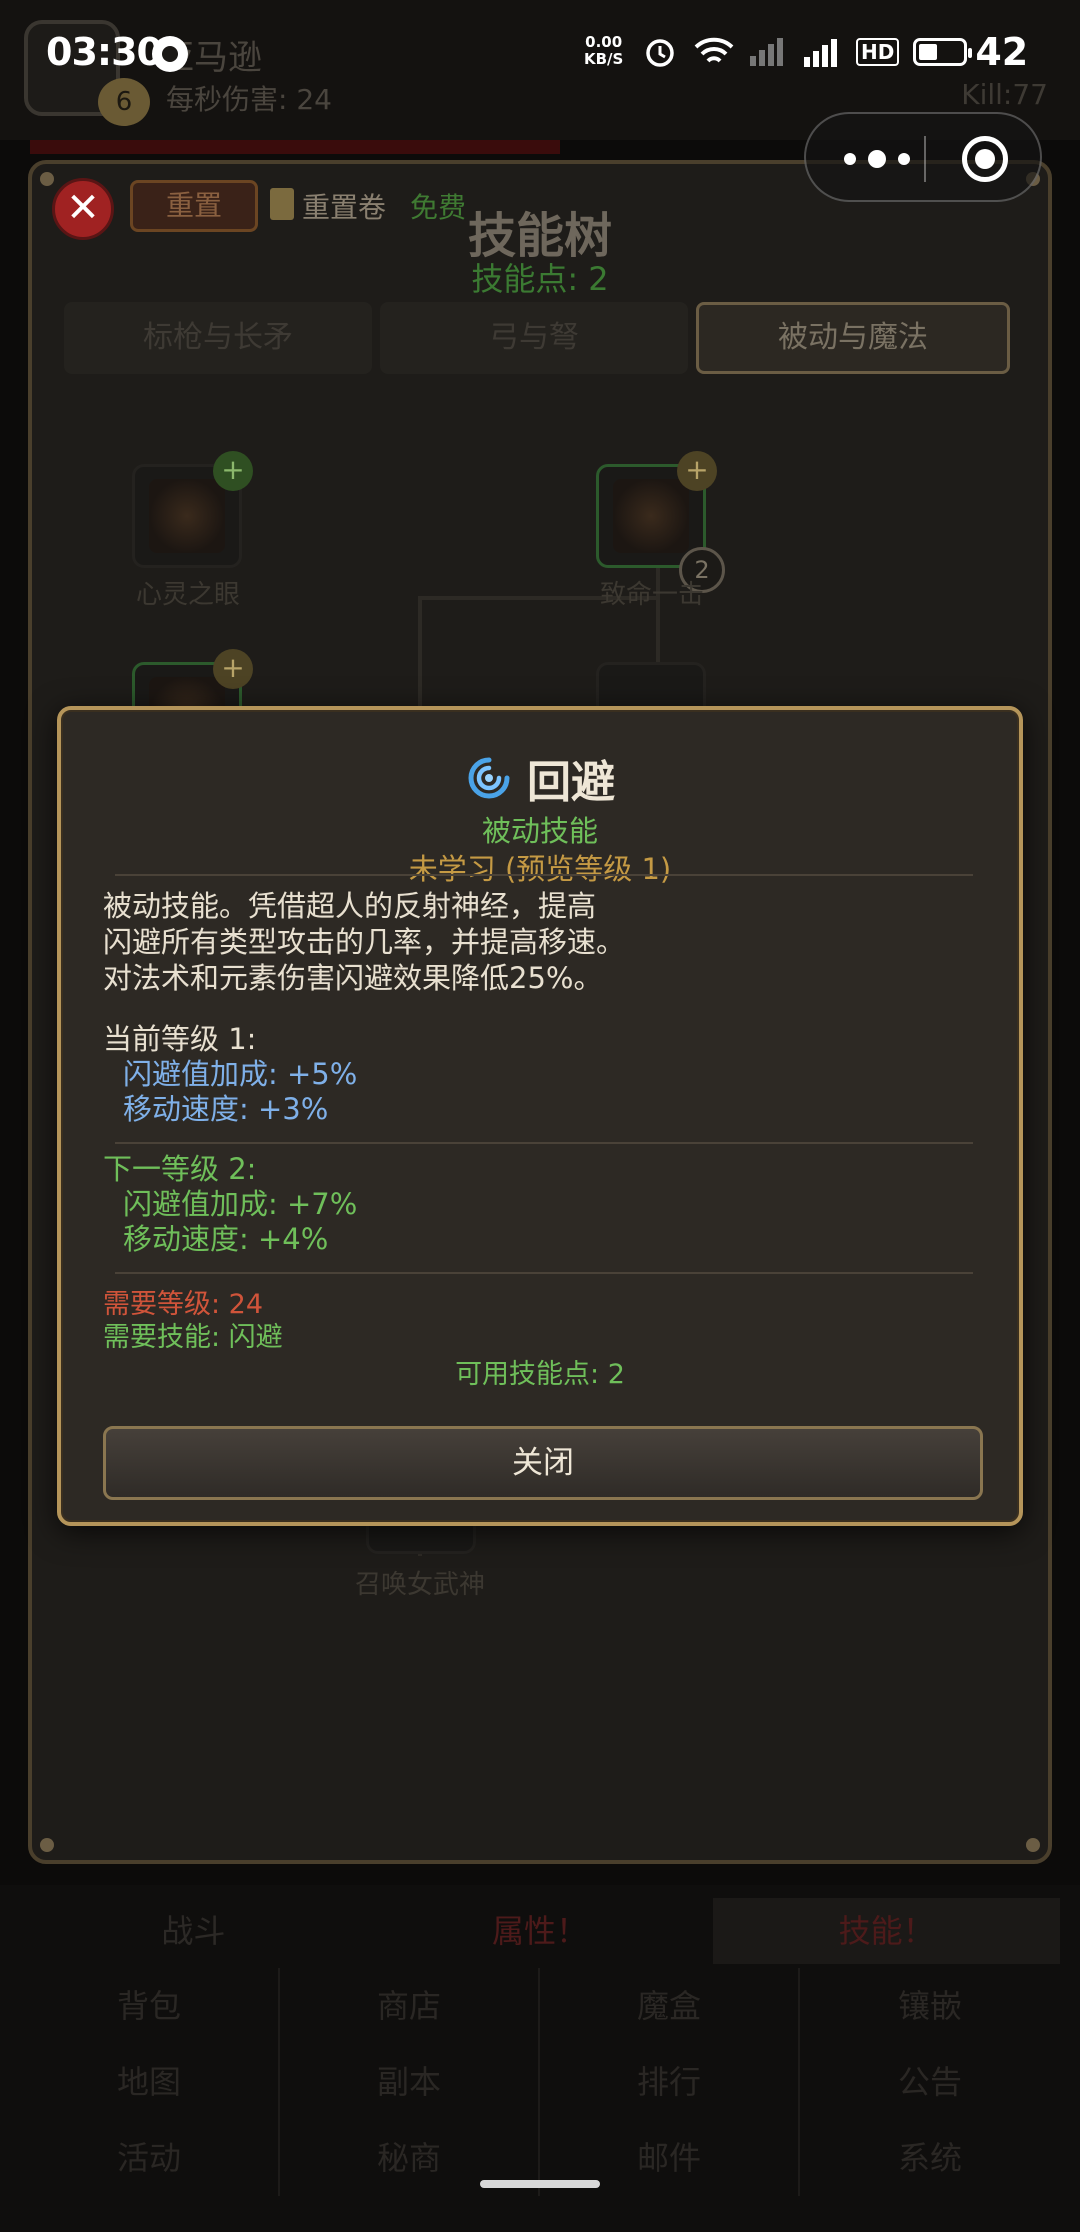 The width and height of the screenshot is (1080, 2232). Describe the element at coordinates (180, 1169) in the screenshot. I see `next-level-heading: 下一等级 2:` at that location.